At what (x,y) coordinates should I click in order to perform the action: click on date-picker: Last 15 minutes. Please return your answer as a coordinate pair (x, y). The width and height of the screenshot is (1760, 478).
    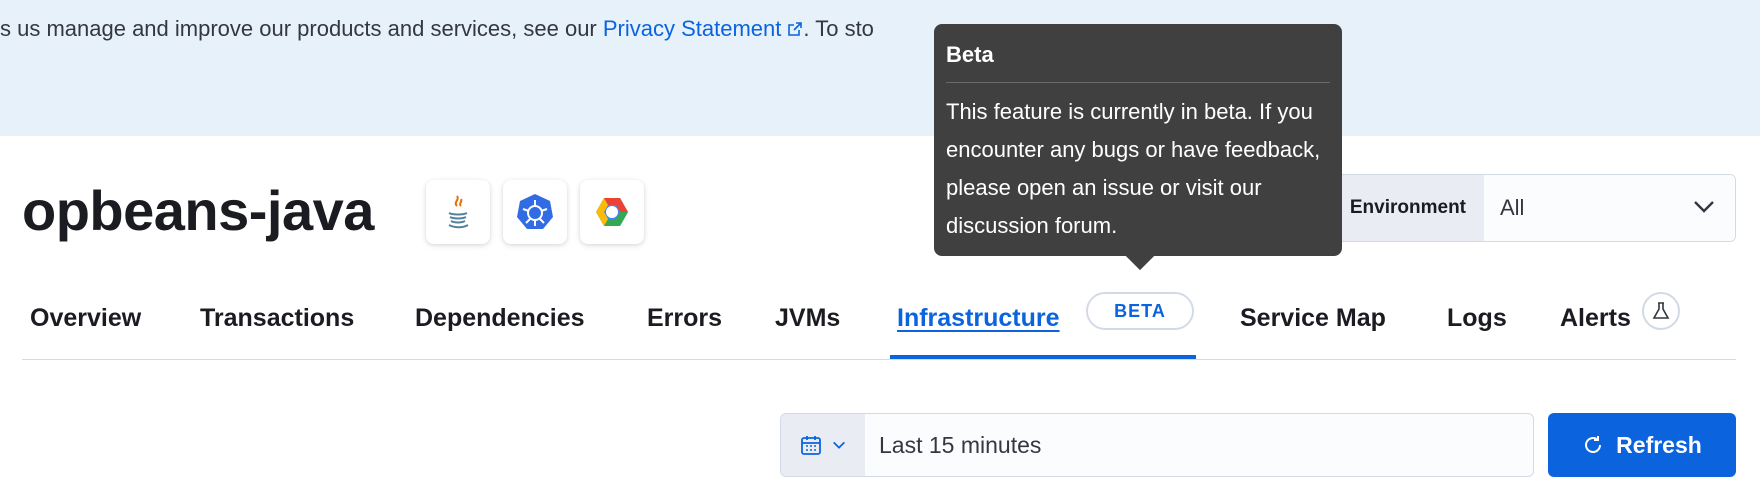
    Looking at the image, I should click on (1157, 445).